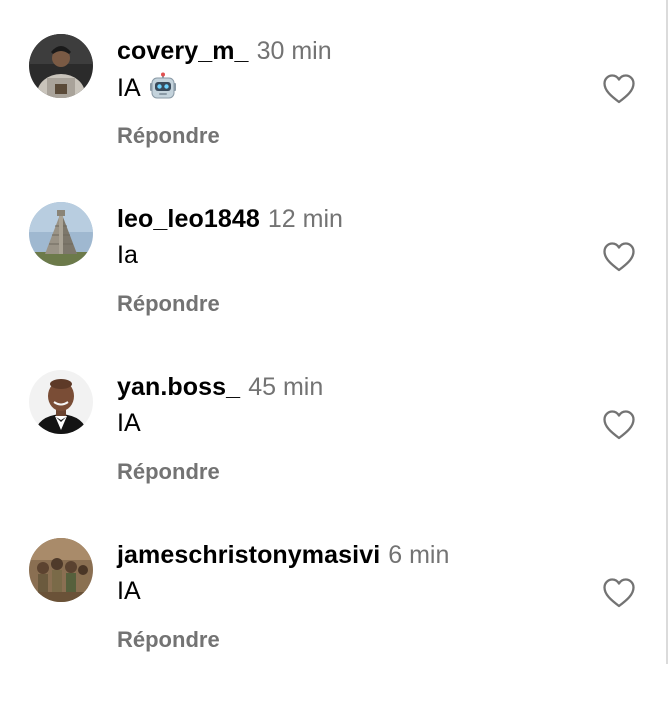 The width and height of the screenshot is (668, 706). What do you see at coordinates (305, 219) in the screenshot?
I see `comment-time: 12 min` at bounding box center [305, 219].